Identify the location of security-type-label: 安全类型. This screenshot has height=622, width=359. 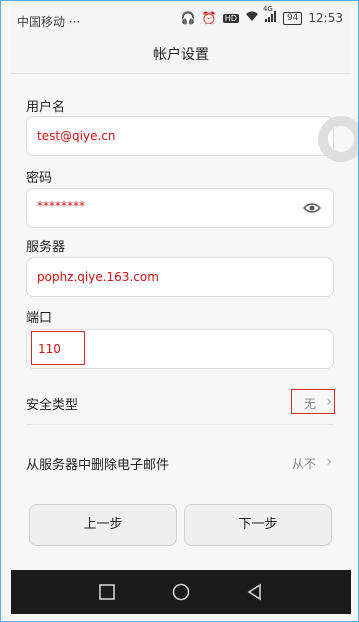
(52, 405).